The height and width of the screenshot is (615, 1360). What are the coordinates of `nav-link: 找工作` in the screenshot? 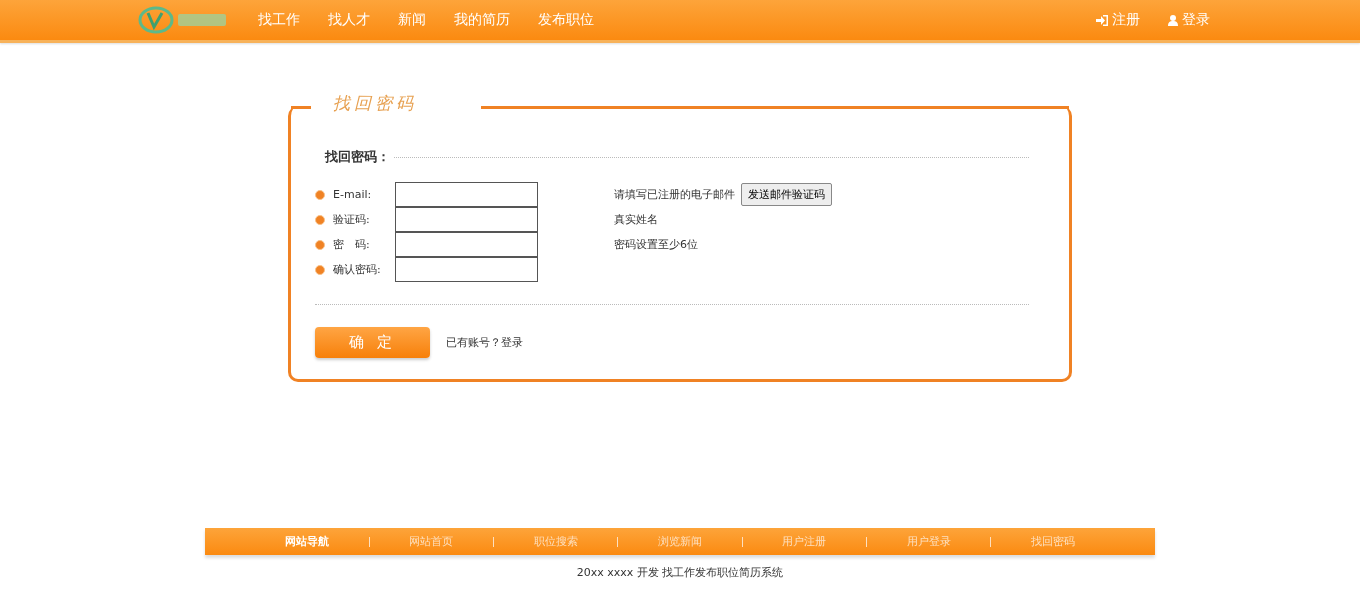 It's located at (279, 20).